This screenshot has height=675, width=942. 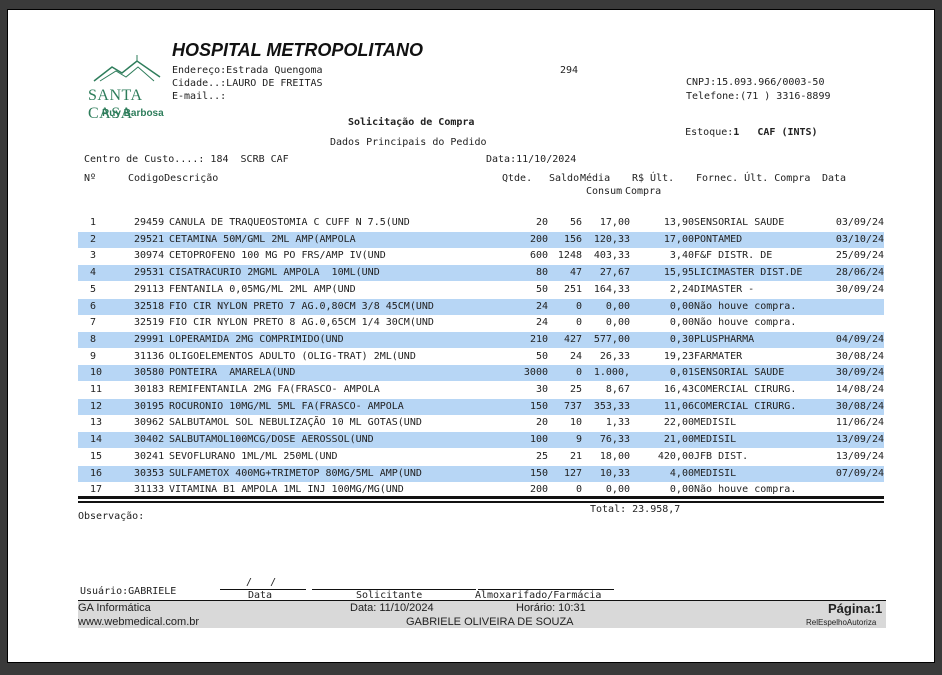 What do you see at coordinates (724, 289) in the screenshot?
I see `row-supplier: DIMASTER -` at bounding box center [724, 289].